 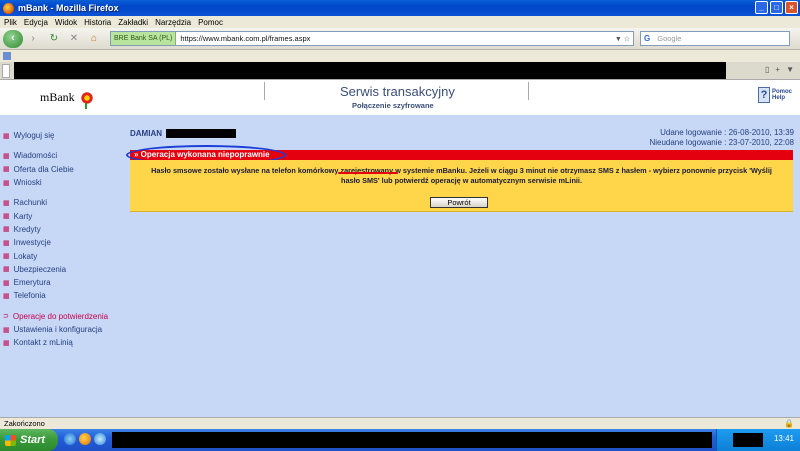 I want to click on window-title-bar: mBank - Mozilla Firefox _ □ ×, so click(x=400, y=8).